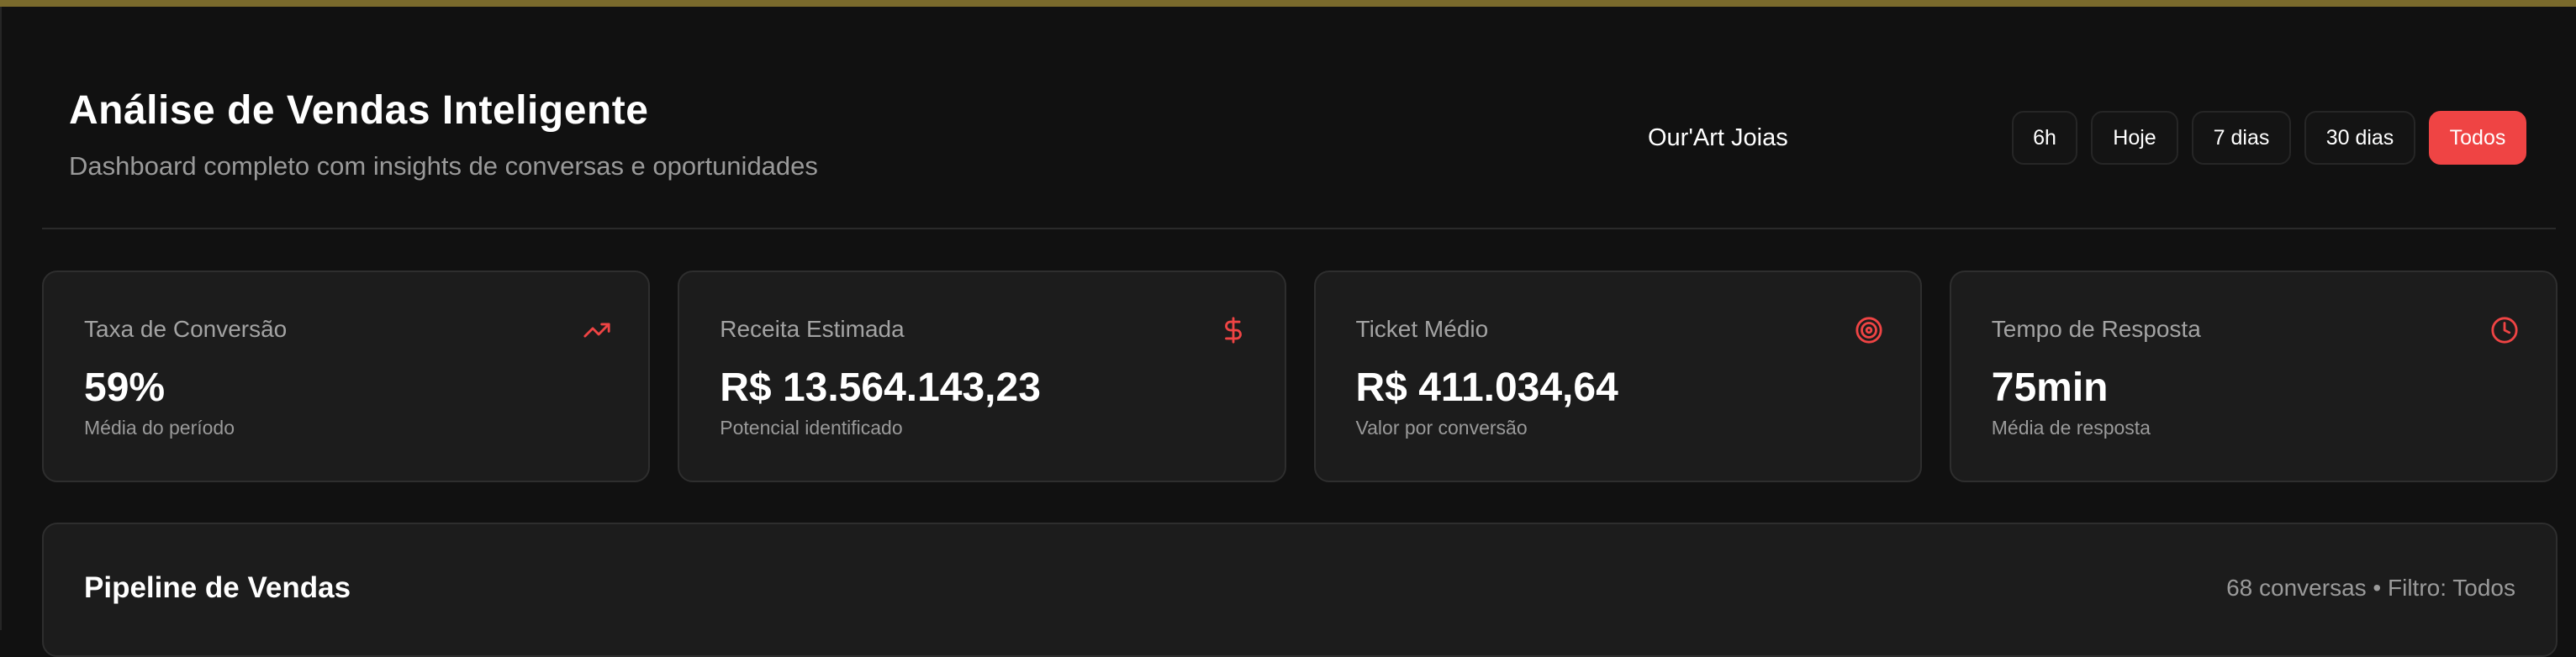  What do you see at coordinates (1441, 428) in the screenshot?
I see `metric-caption: Valor por conversão` at bounding box center [1441, 428].